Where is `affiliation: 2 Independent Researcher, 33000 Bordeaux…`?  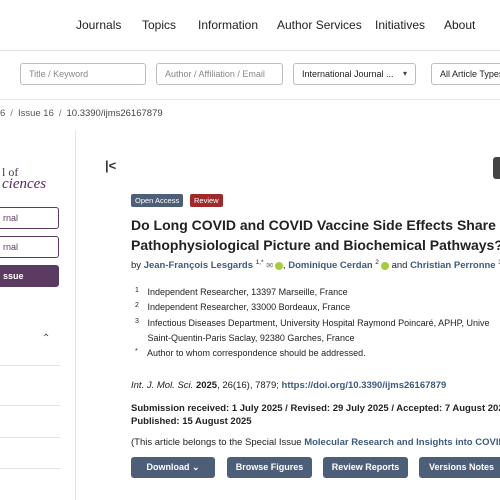 affiliation: 2 Independent Researcher, 33000 Bordeaux… is located at coordinates (242, 307).